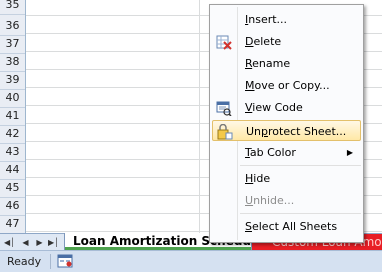 The width and height of the screenshot is (382, 272). What do you see at coordinates (248, 226) in the screenshot?
I see `access-key: S` at bounding box center [248, 226].